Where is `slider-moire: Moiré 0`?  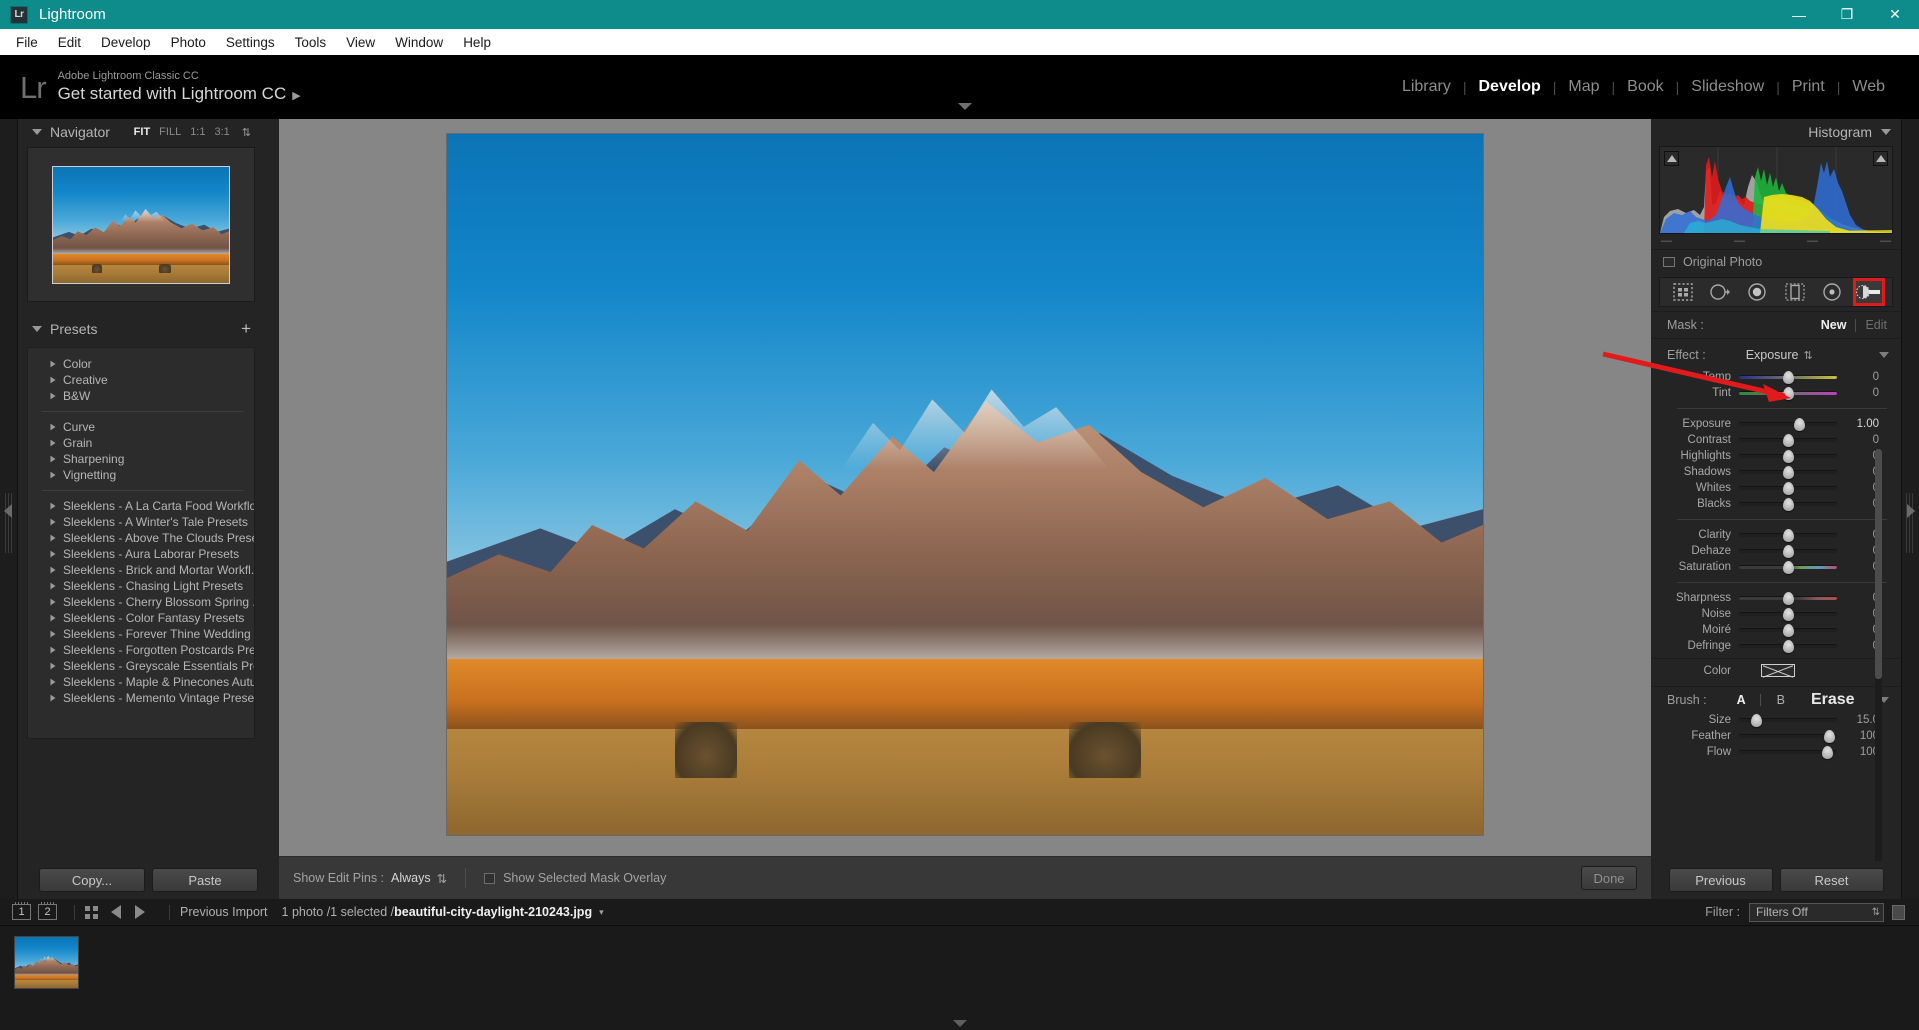
slider-moire: Moiré 0 is located at coordinates (1771, 630).